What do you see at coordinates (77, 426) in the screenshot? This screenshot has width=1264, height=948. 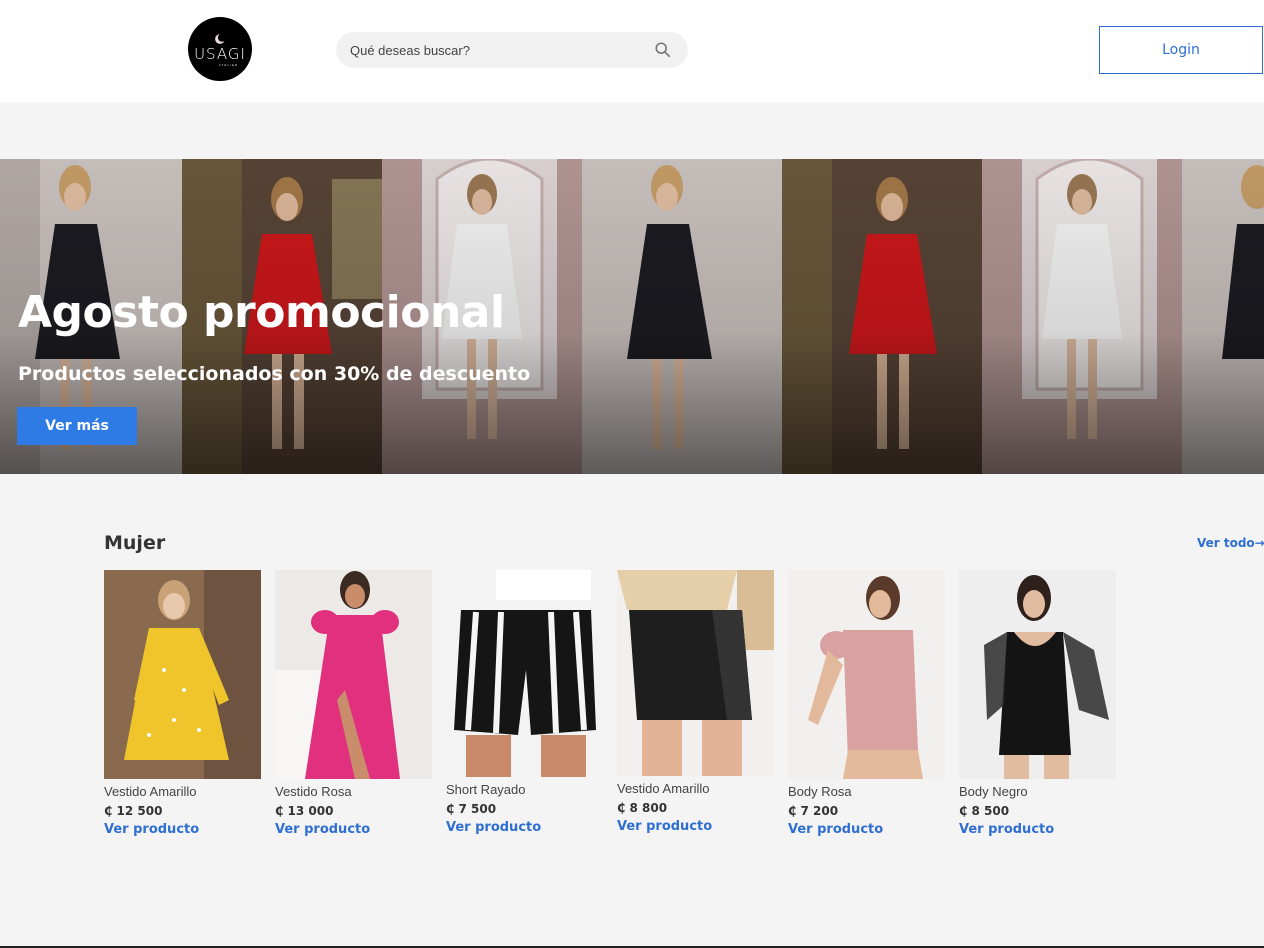 I see `see-more-button: Ver más` at bounding box center [77, 426].